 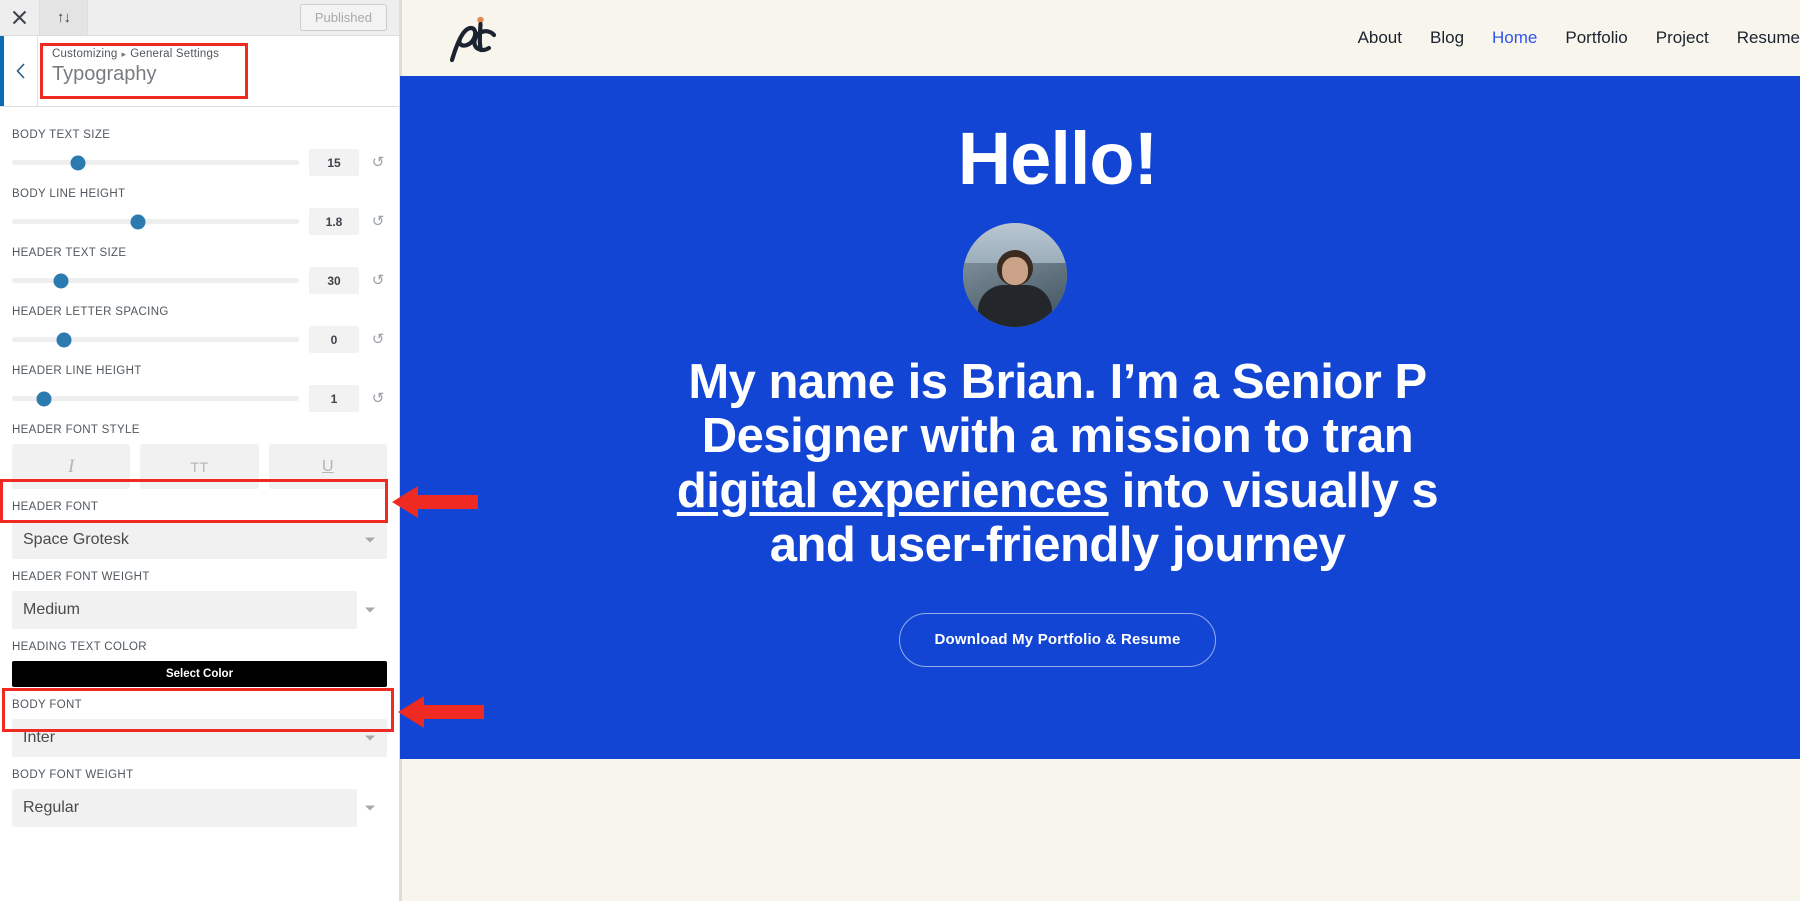 What do you see at coordinates (155, 339) in the screenshot?
I see `header-letter-spacing-slider` at bounding box center [155, 339].